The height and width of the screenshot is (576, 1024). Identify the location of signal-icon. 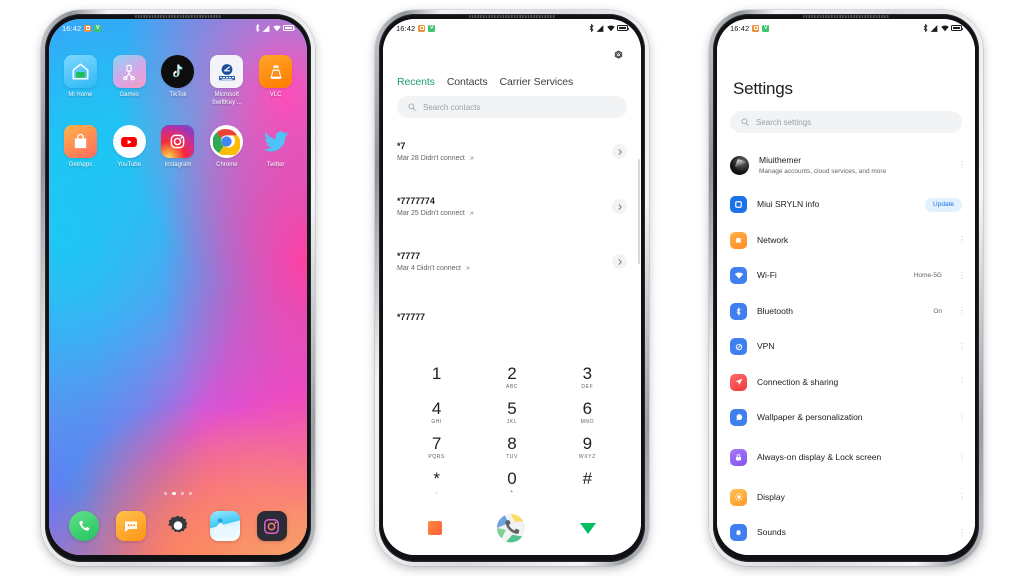
(266, 28).